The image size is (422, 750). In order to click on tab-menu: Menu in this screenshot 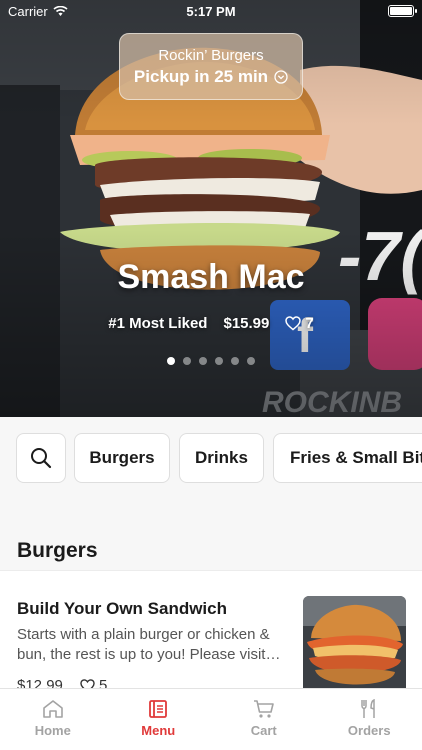, I will do `click(159, 719)`.